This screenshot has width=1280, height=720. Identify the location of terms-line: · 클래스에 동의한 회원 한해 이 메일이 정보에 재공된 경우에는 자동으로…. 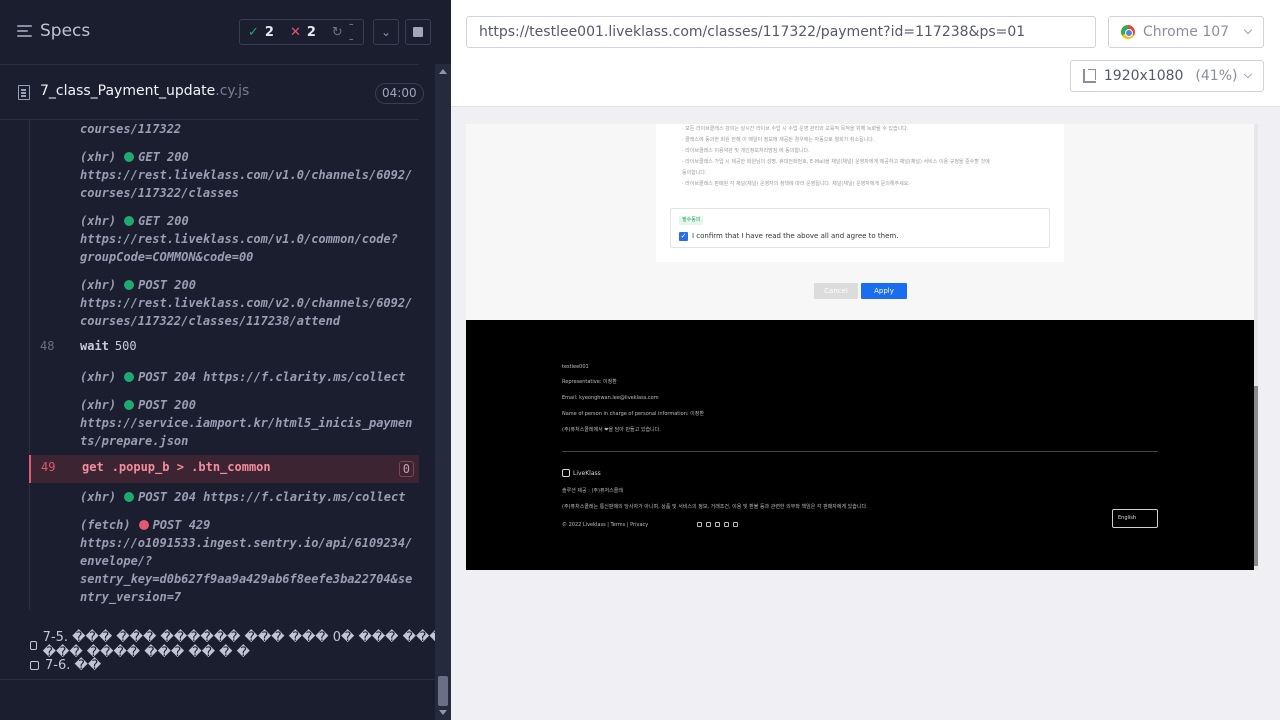
(778, 140).